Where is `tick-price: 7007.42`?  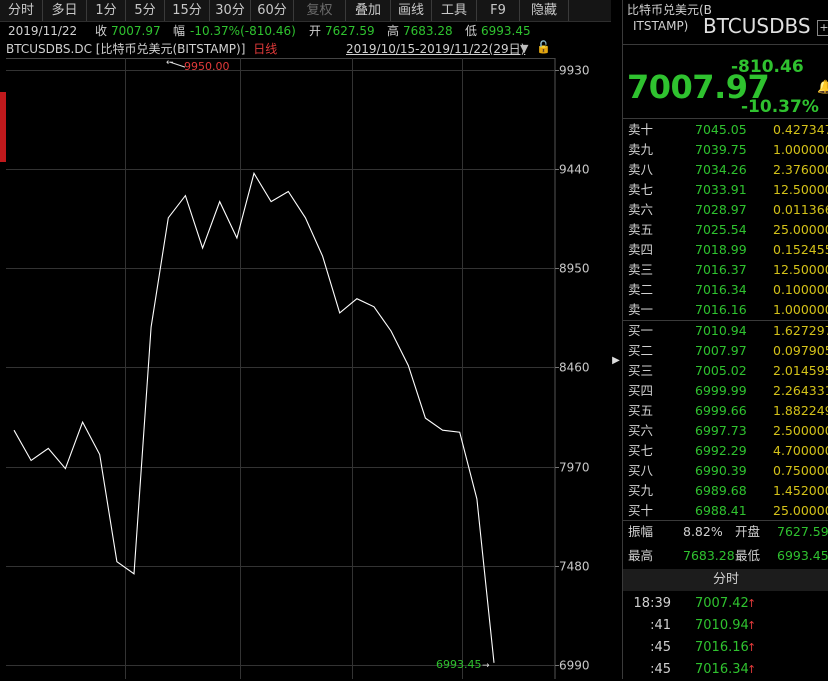 tick-price: 7007.42 is located at coordinates (722, 603).